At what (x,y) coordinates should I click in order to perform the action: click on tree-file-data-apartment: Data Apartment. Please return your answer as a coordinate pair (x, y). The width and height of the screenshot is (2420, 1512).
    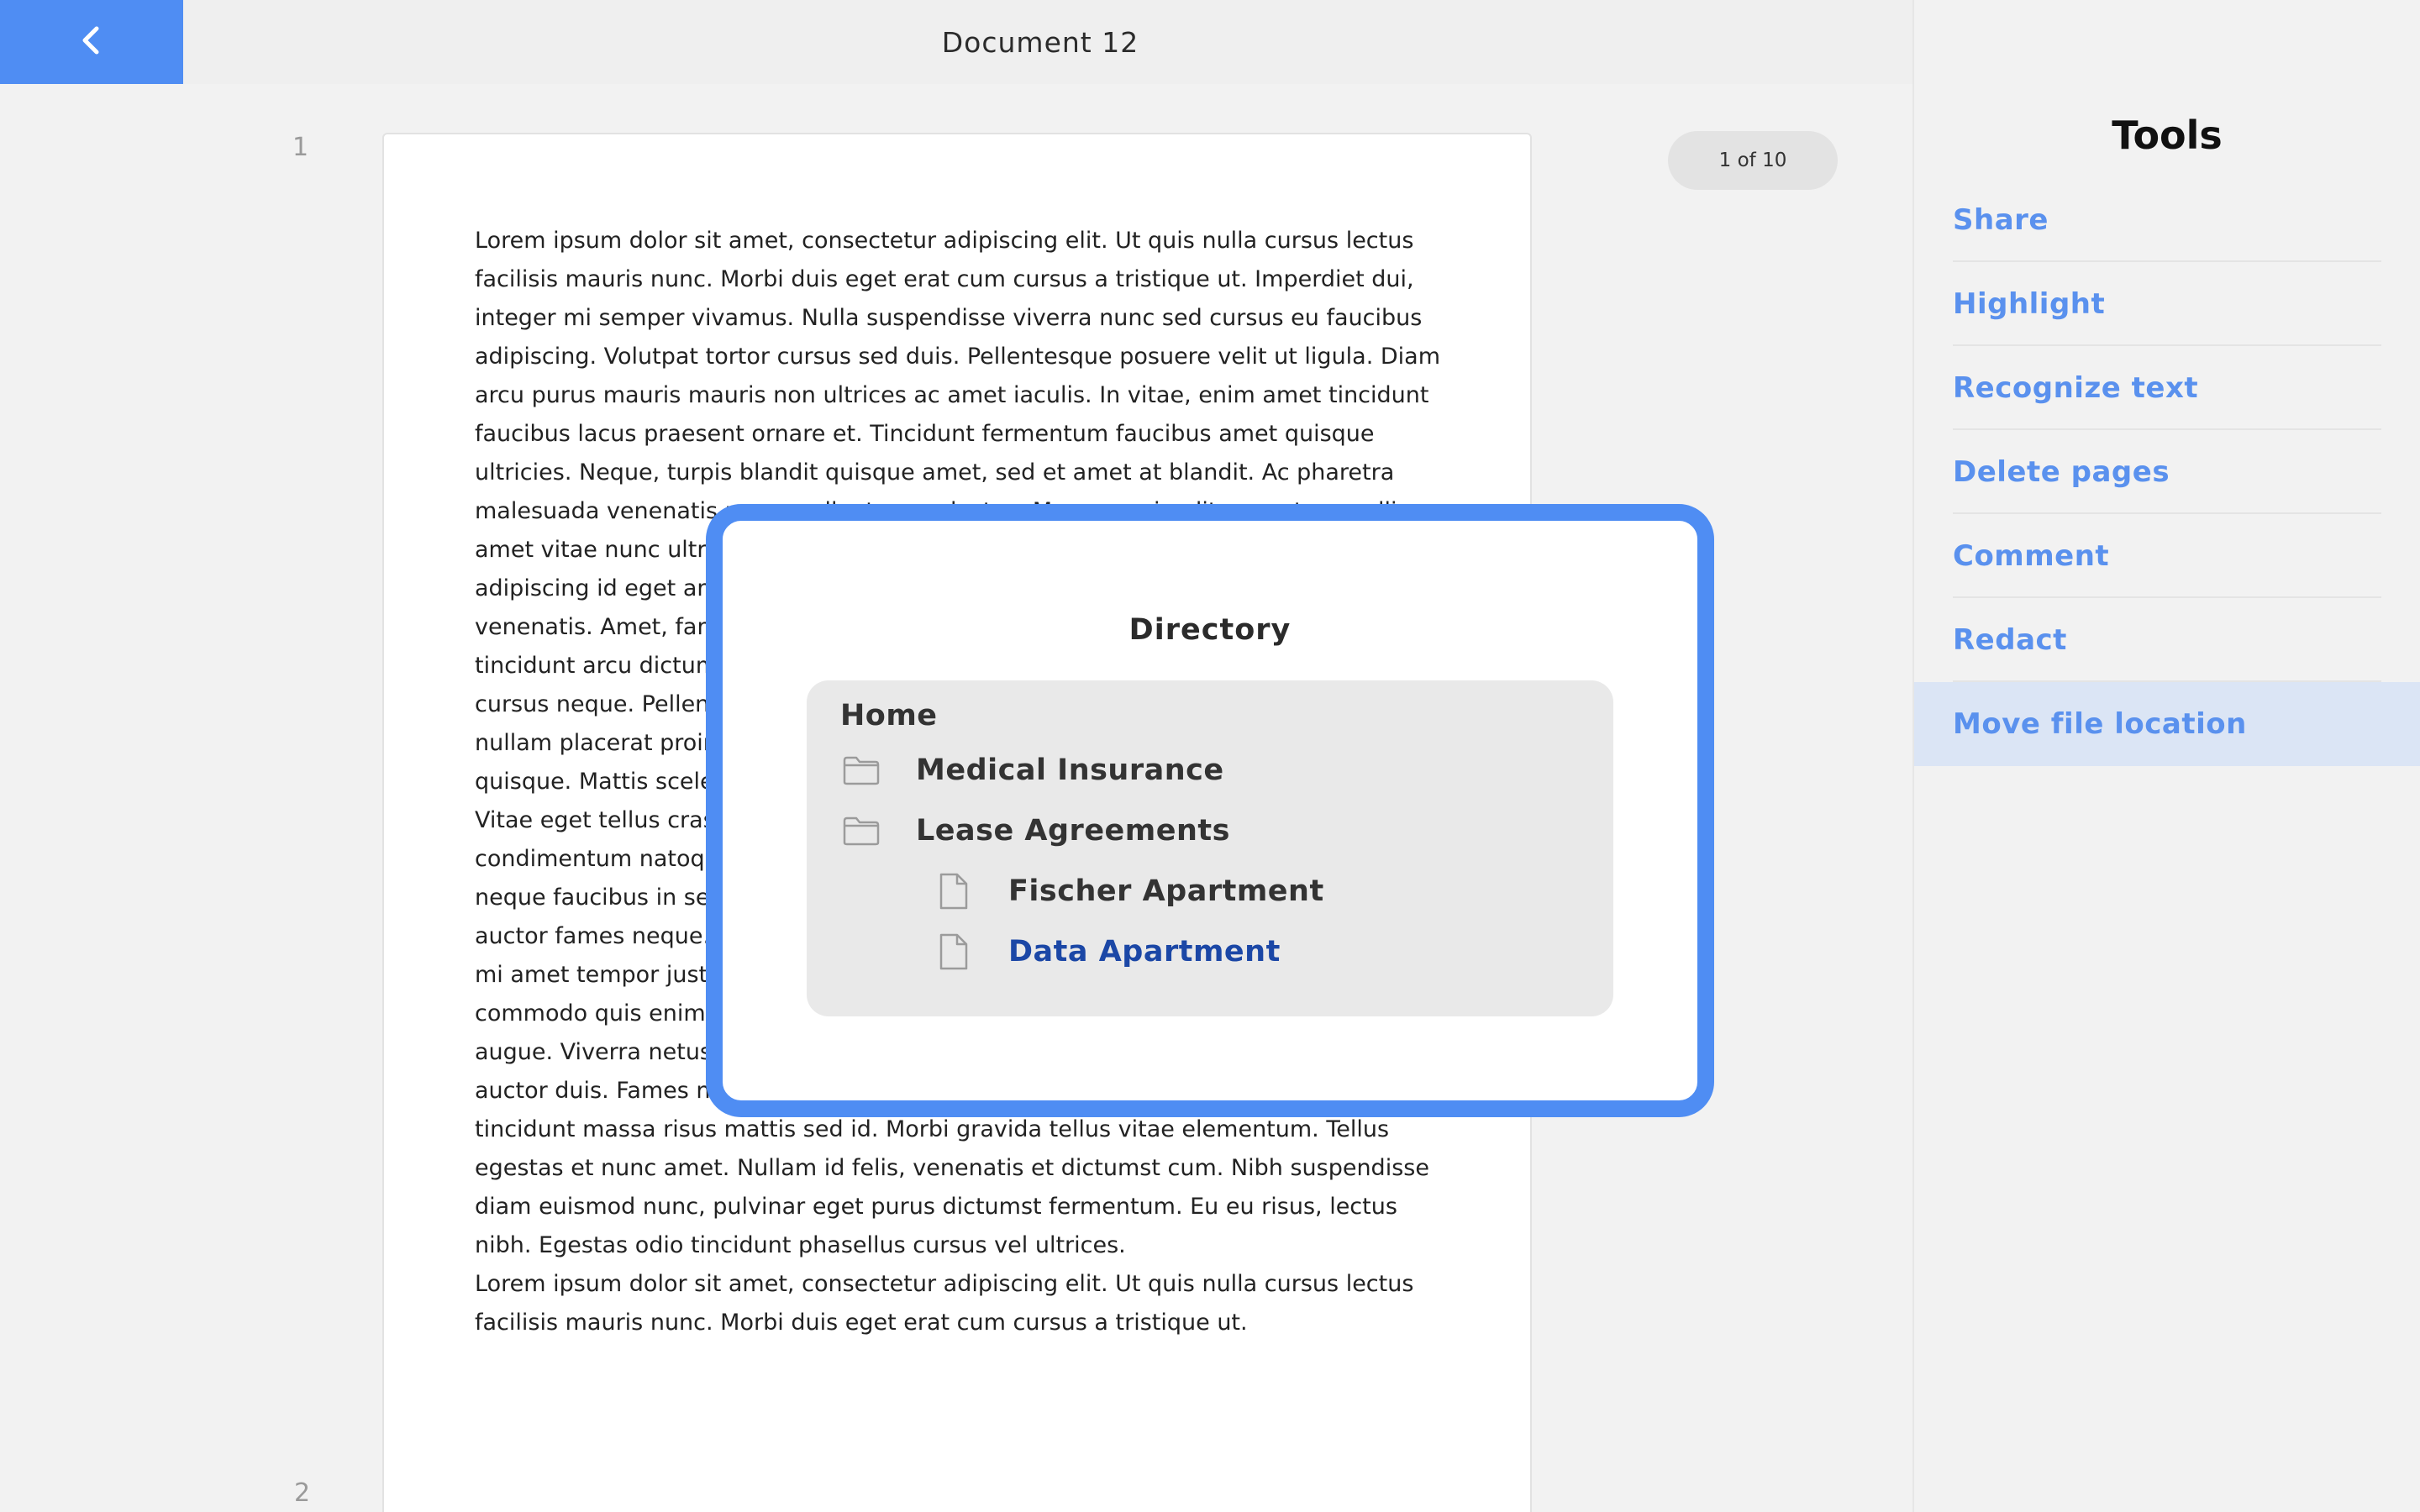
    Looking at the image, I should click on (1107, 951).